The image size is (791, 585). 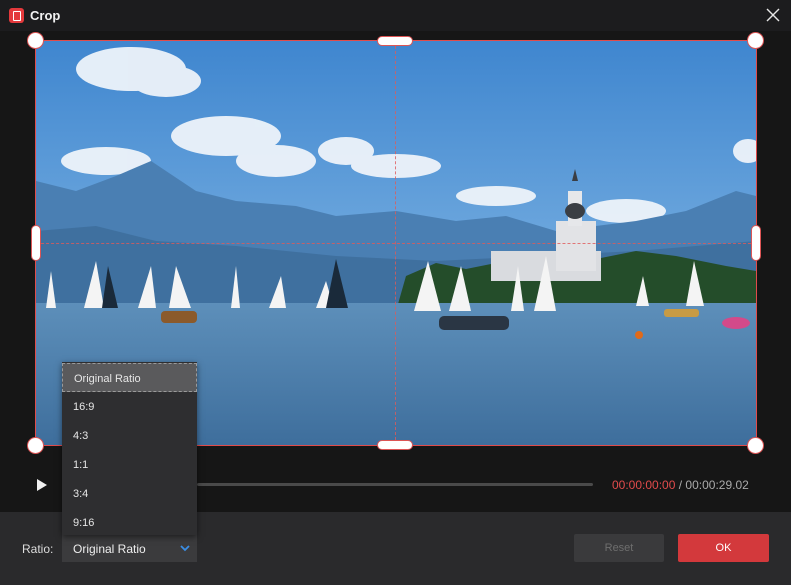 What do you see at coordinates (644, 485) in the screenshot?
I see `current-time: 00:00:00:00` at bounding box center [644, 485].